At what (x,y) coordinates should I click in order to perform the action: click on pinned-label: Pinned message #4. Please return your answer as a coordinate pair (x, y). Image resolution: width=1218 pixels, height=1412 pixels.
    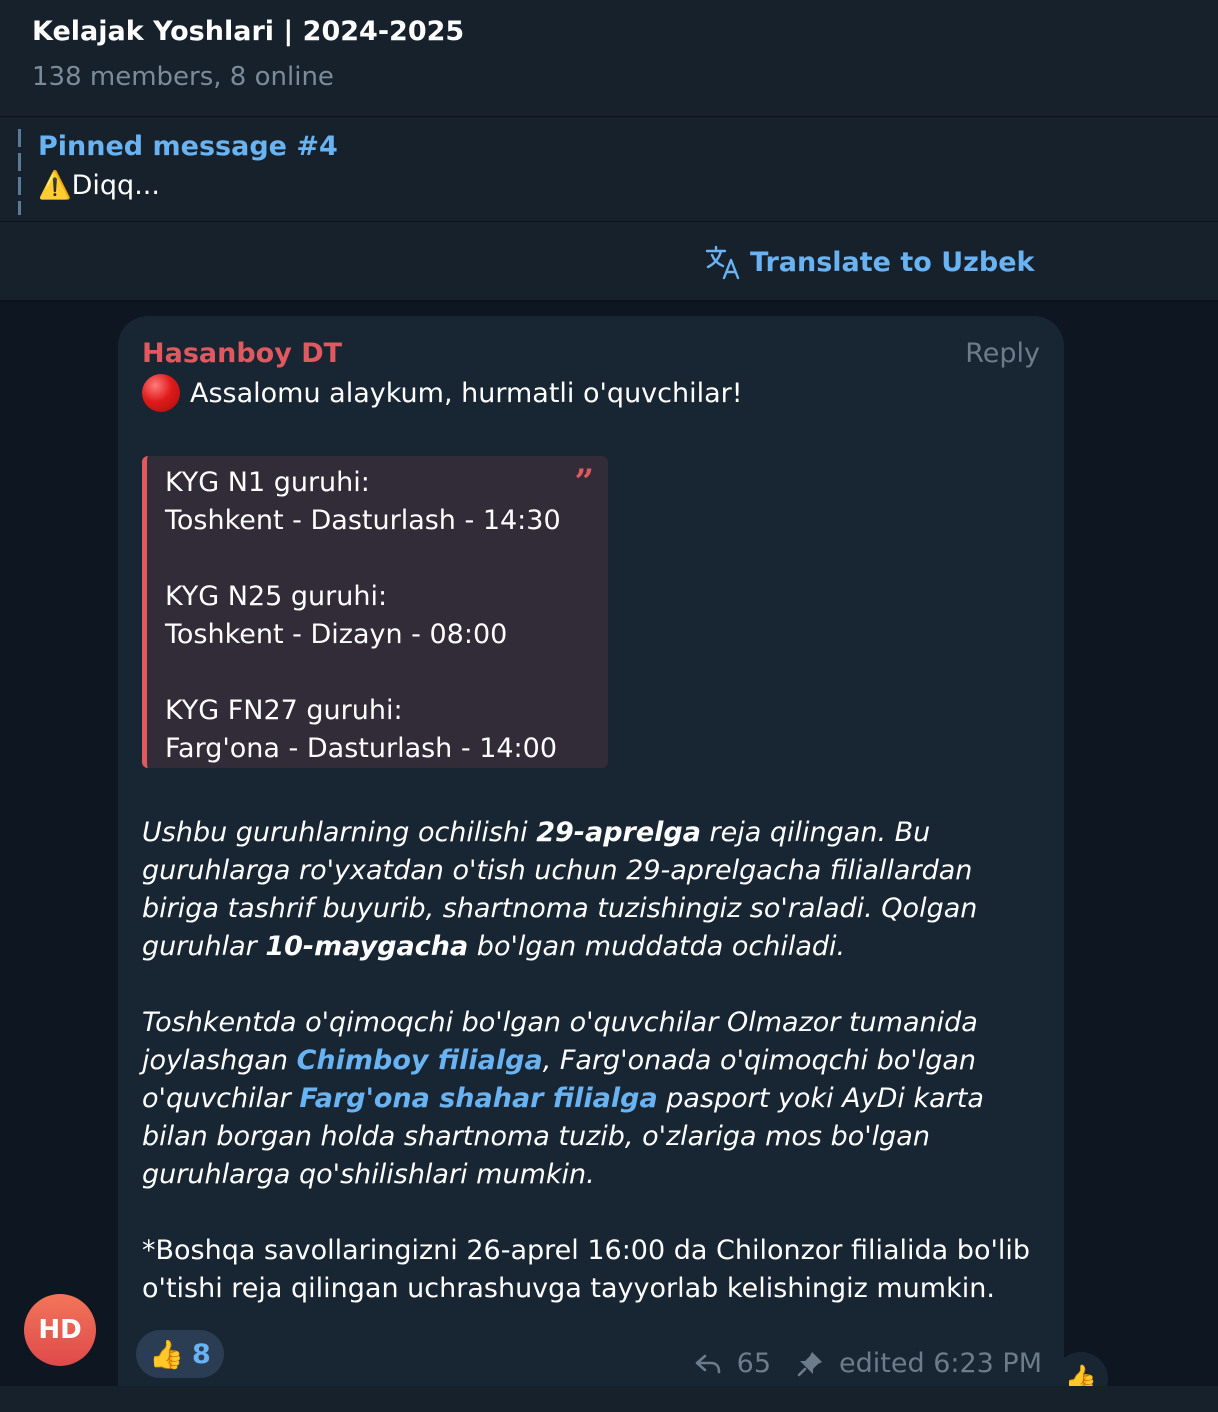
    Looking at the image, I should click on (188, 146).